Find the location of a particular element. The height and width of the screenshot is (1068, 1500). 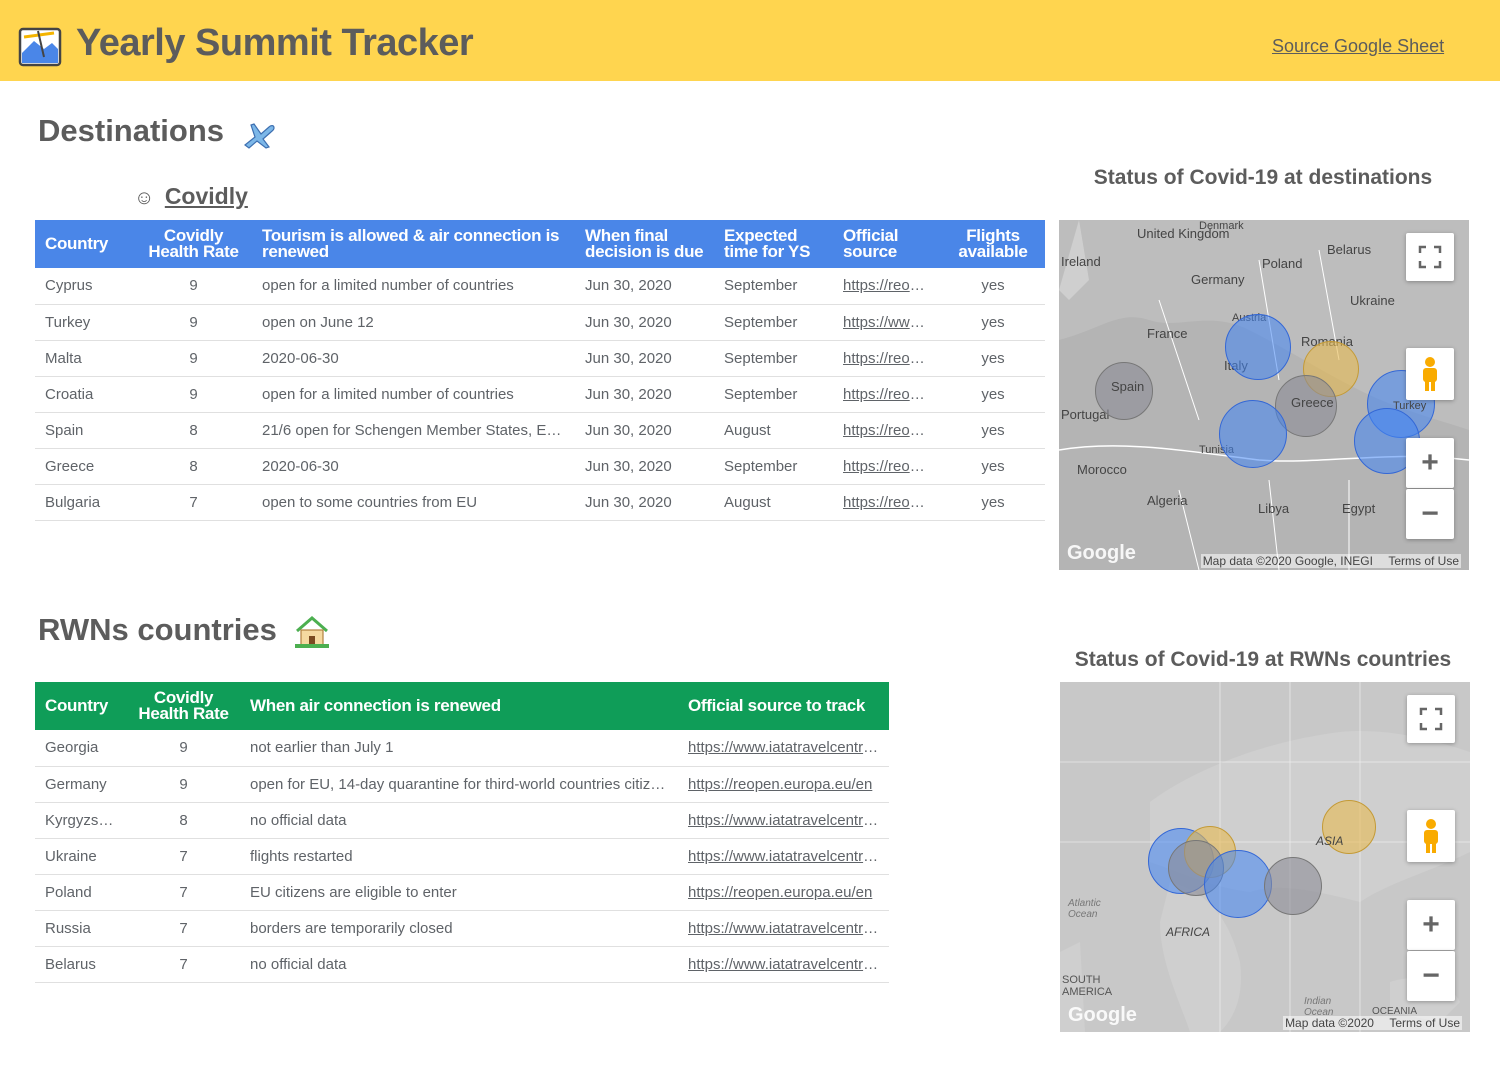

covid-bubble-italy is located at coordinates (1258, 347).